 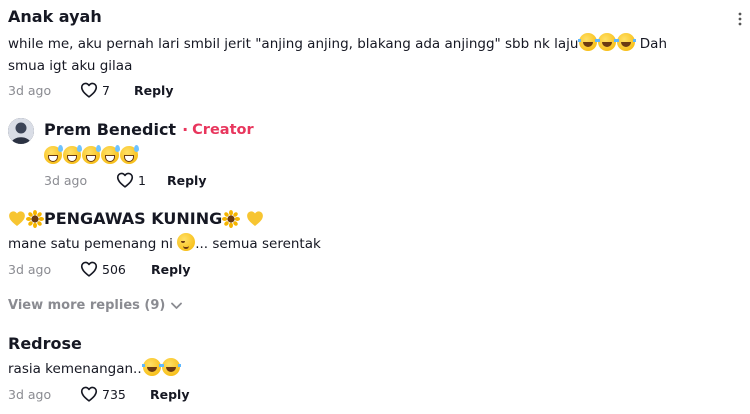 What do you see at coordinates (114, 269) in the screenshot?
I see `like-count: 506` at bounding box center [114, 269].